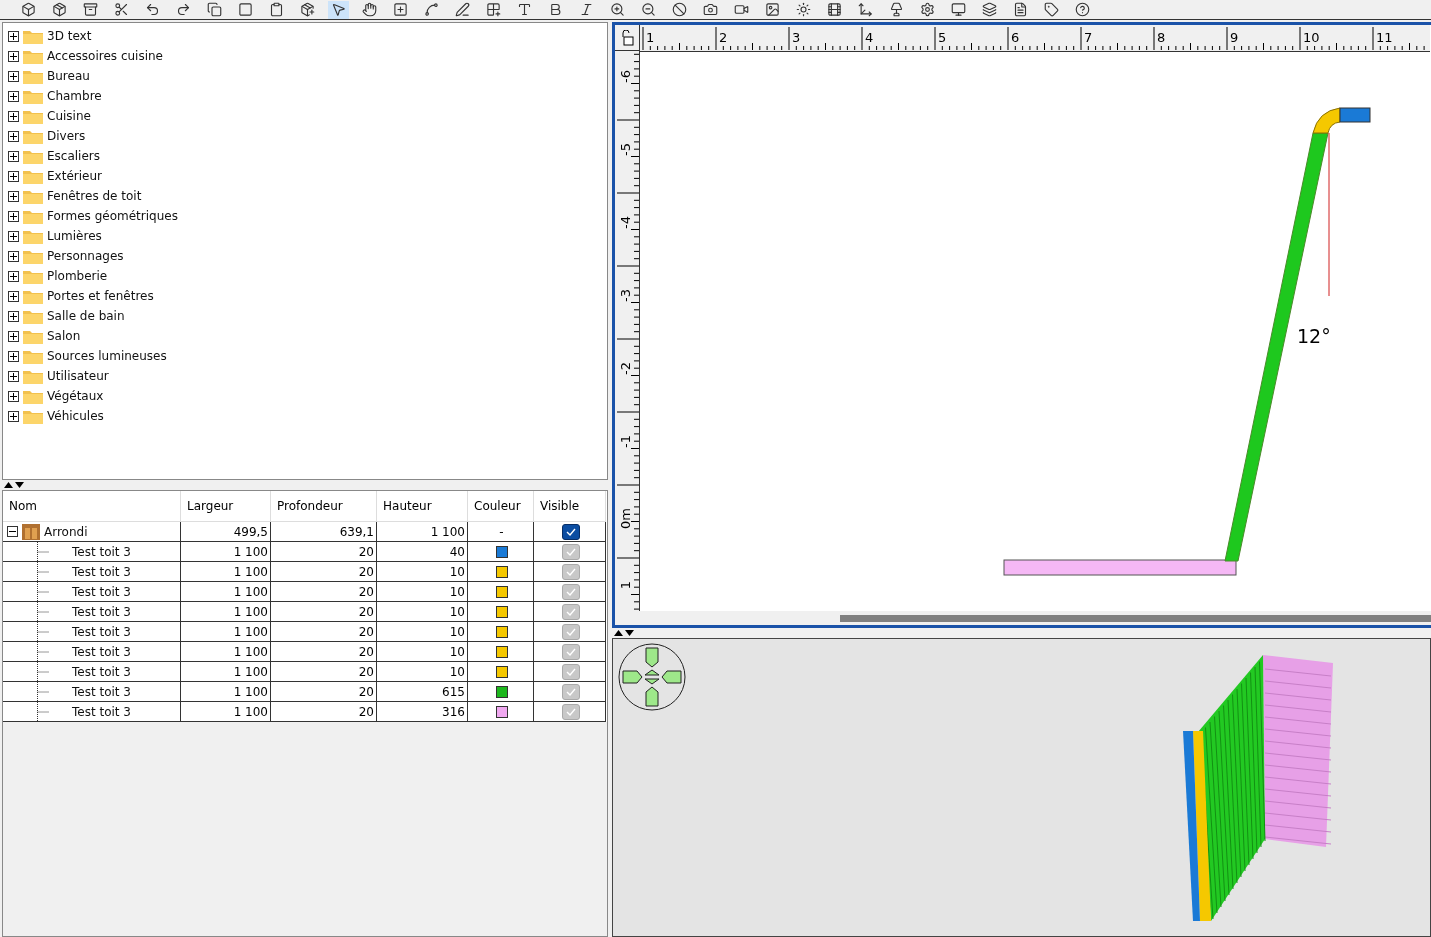 This screenshot has height=937, width=1431. I want to click on angle-label: 12°, so click(1314, 336).